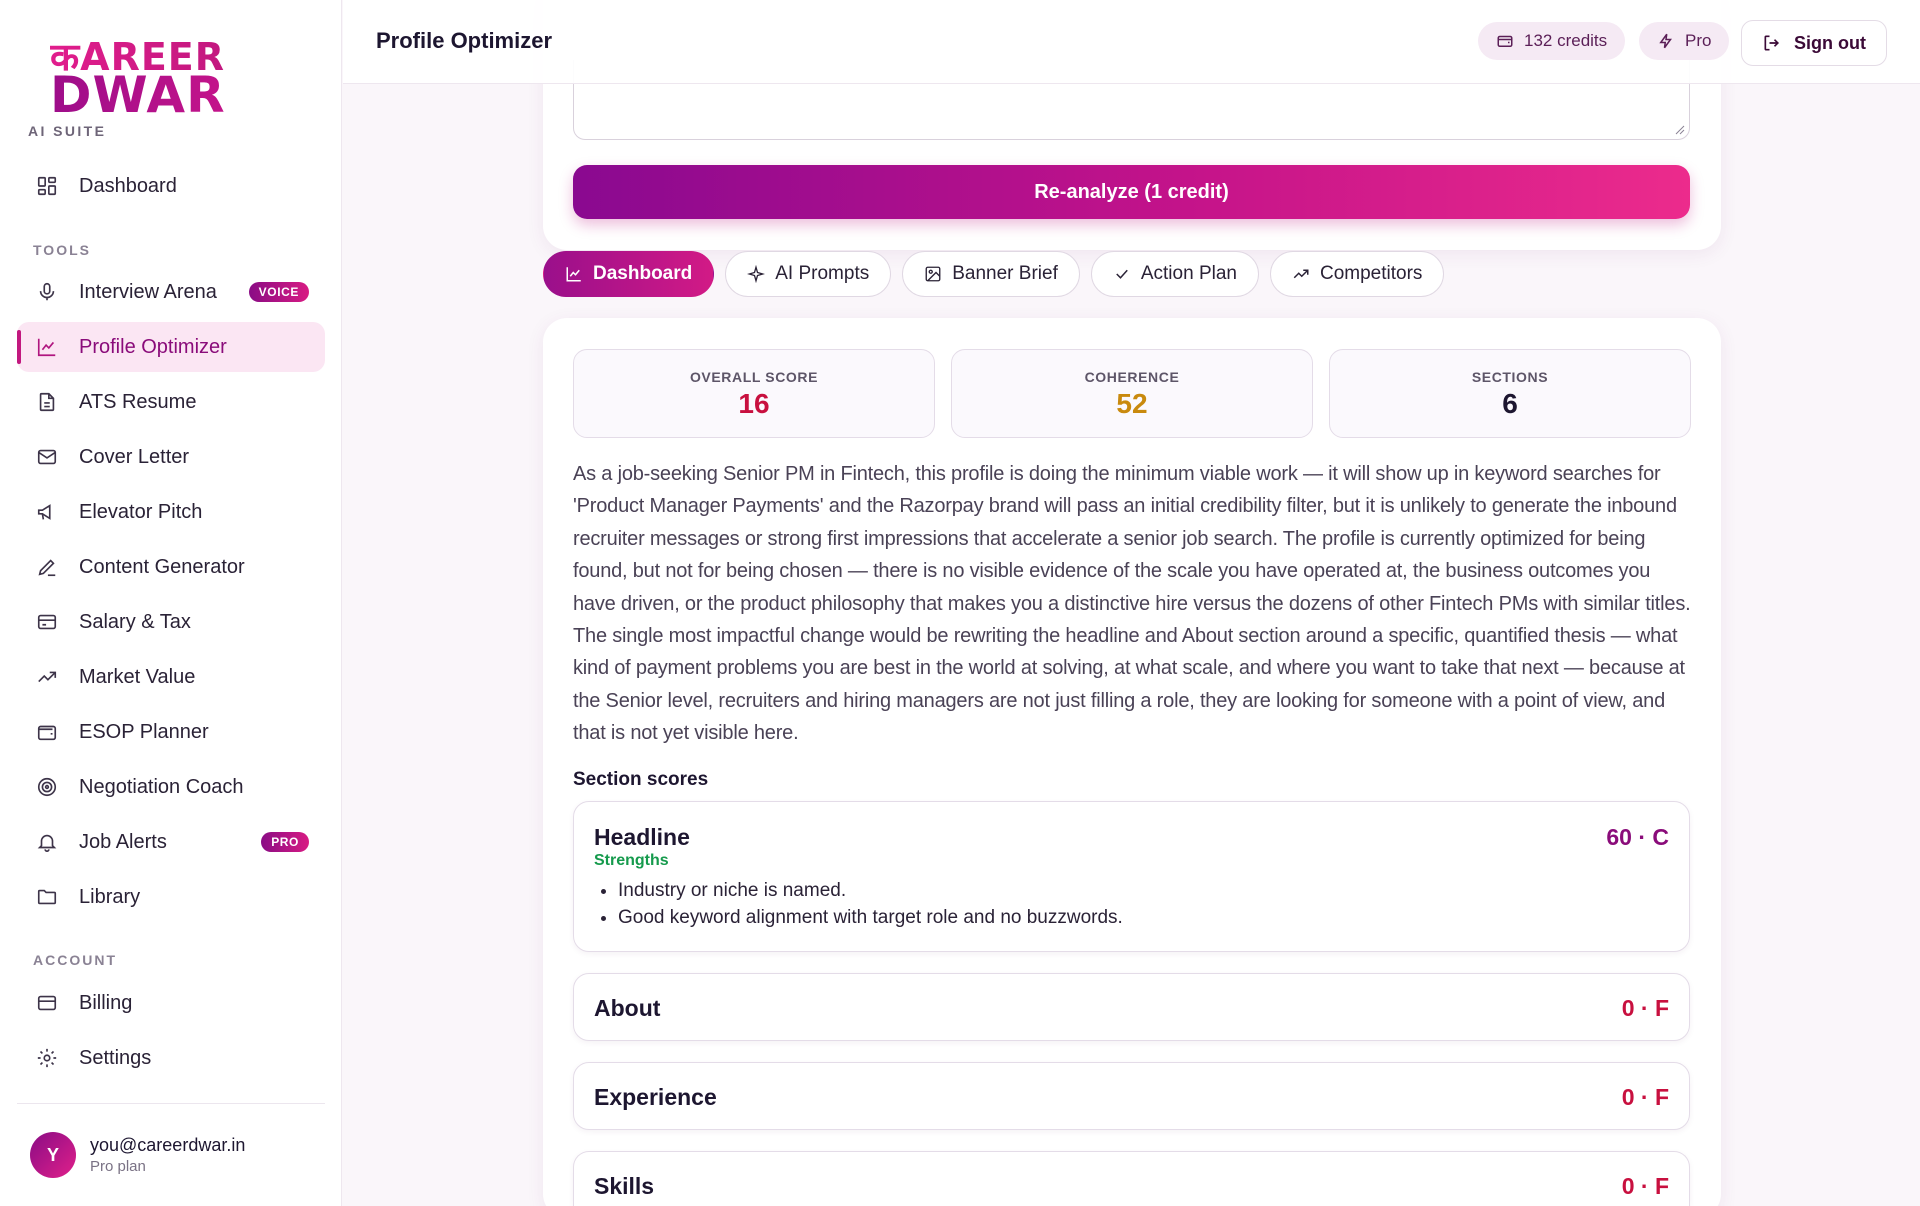 The width and height of the screenshot is (1920, 1206). I want to click on tab-label: Competitors, so click(1371, 273).